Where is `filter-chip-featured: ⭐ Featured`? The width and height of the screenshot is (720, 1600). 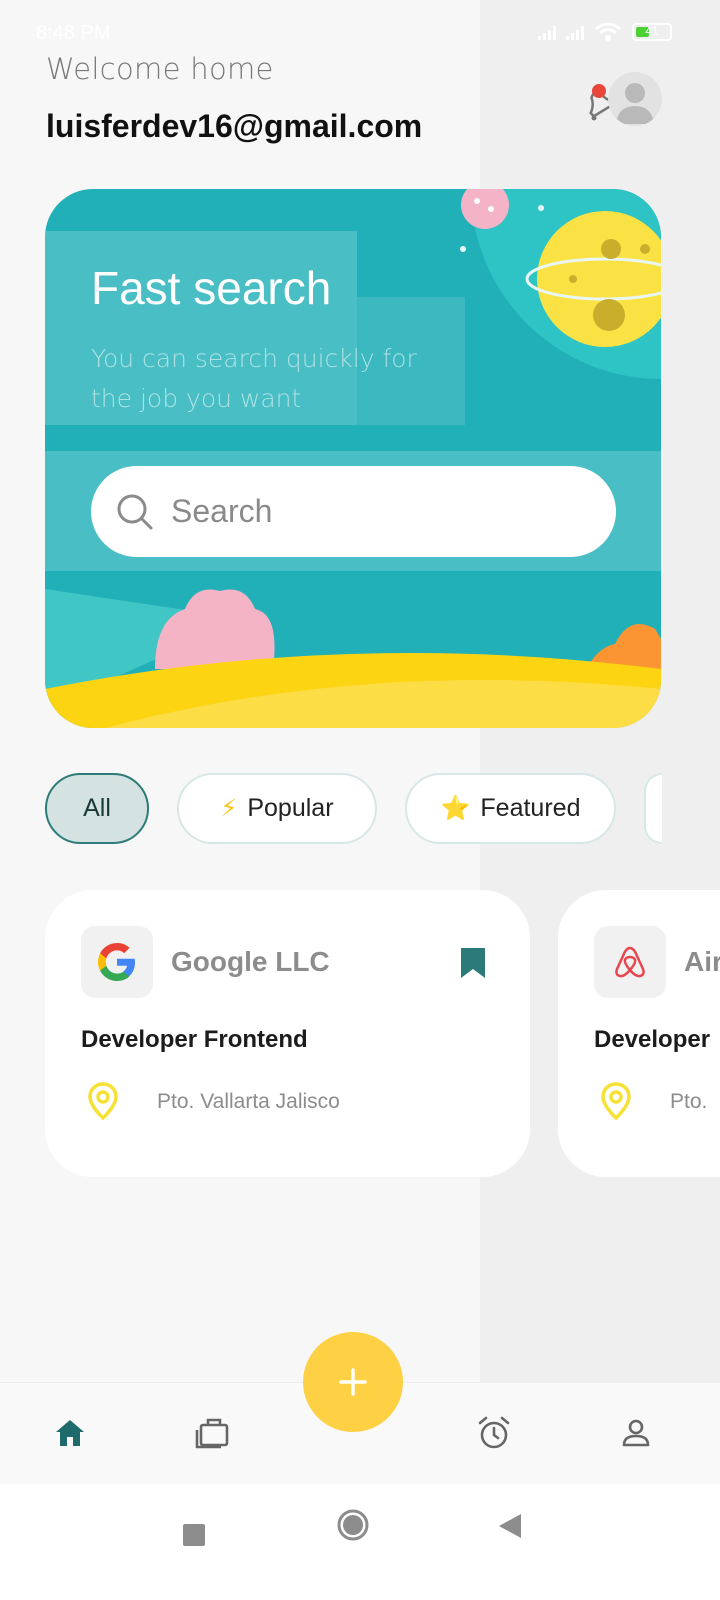
filter-chip-featured: ⭐ Featured is located at coordinates (510, 808).